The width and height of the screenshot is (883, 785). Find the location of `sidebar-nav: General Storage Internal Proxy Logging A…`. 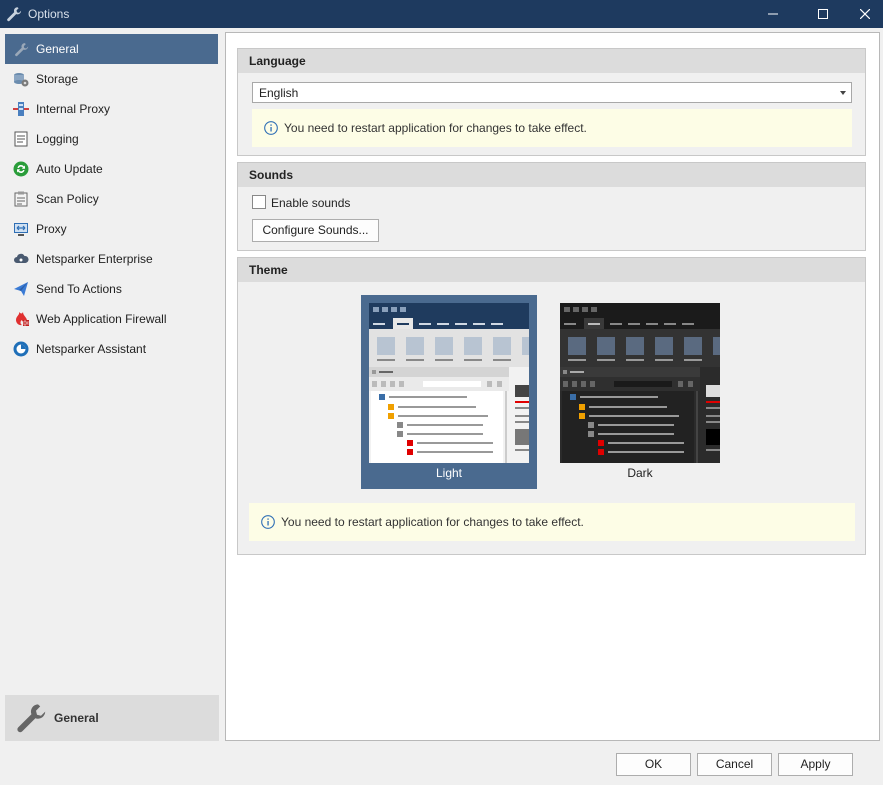

sidebar-nav: General Storage Internal Proxy Logging A… is located at coordinates (111, 199).